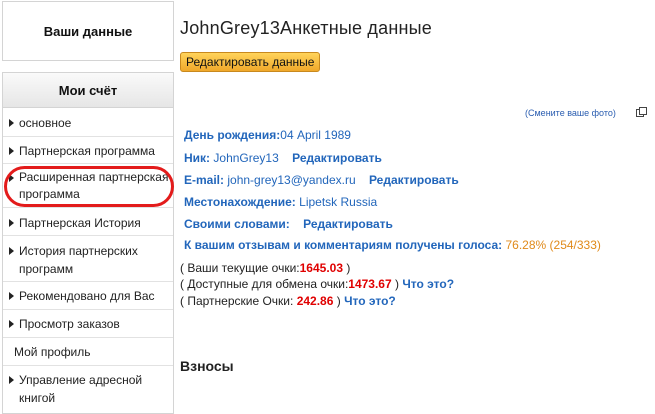 The height and width of the screenshot is (414, 655). I want to click on email-value: john-grey13@yandex.ru, so click(291, 180).